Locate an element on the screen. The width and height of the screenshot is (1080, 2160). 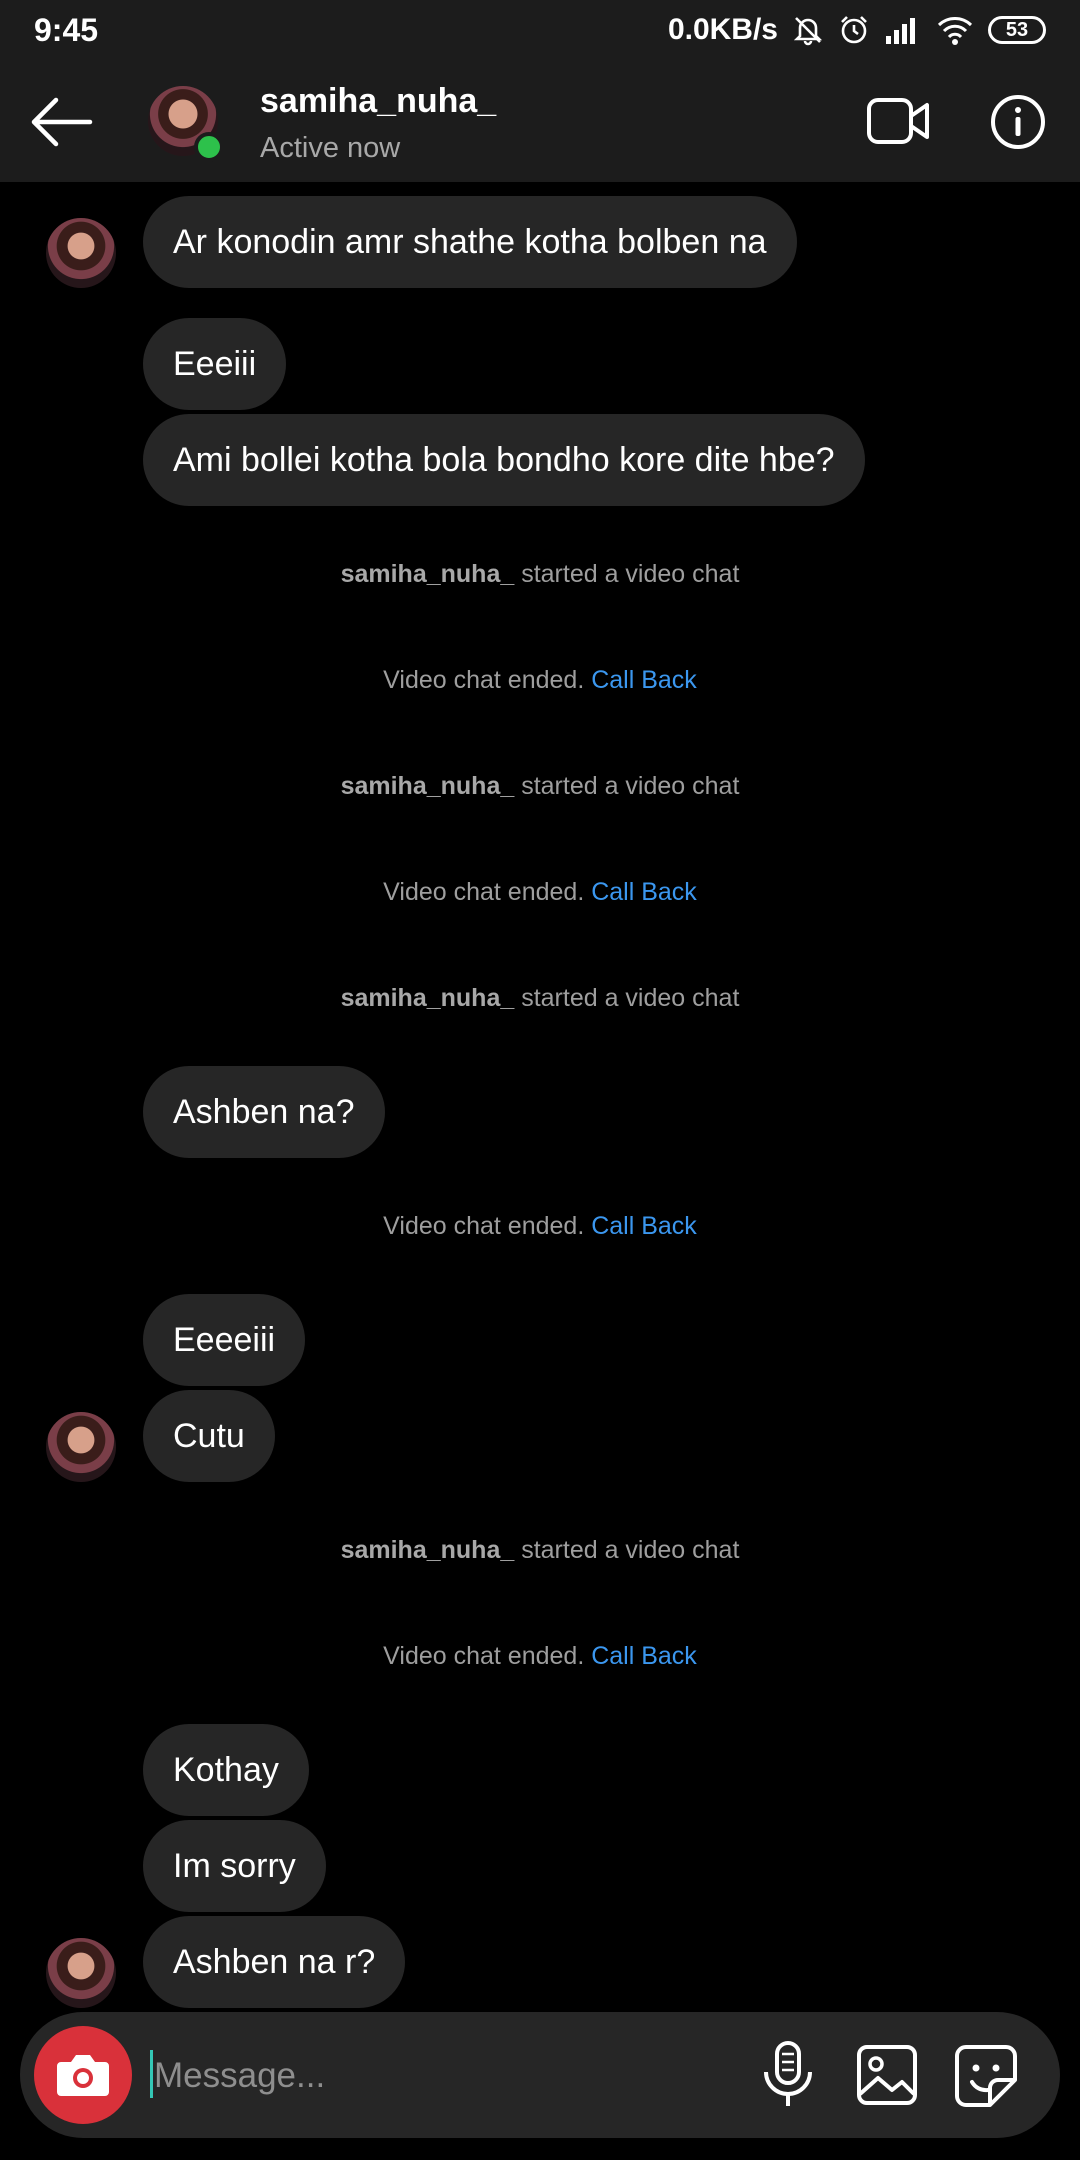
gallery-icon is located at coordinates (887, 2075).